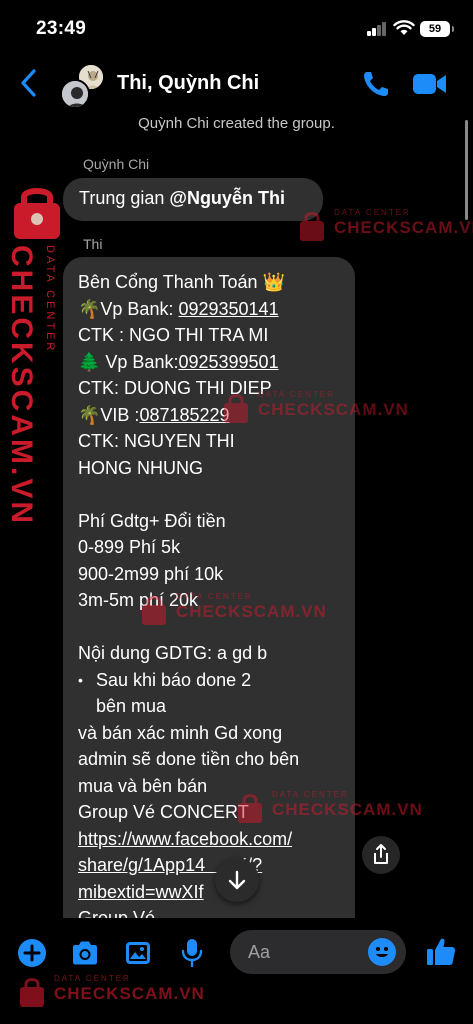 This screenshot has height=1024, width=473. I want to click on share-button, so click(381, 855).